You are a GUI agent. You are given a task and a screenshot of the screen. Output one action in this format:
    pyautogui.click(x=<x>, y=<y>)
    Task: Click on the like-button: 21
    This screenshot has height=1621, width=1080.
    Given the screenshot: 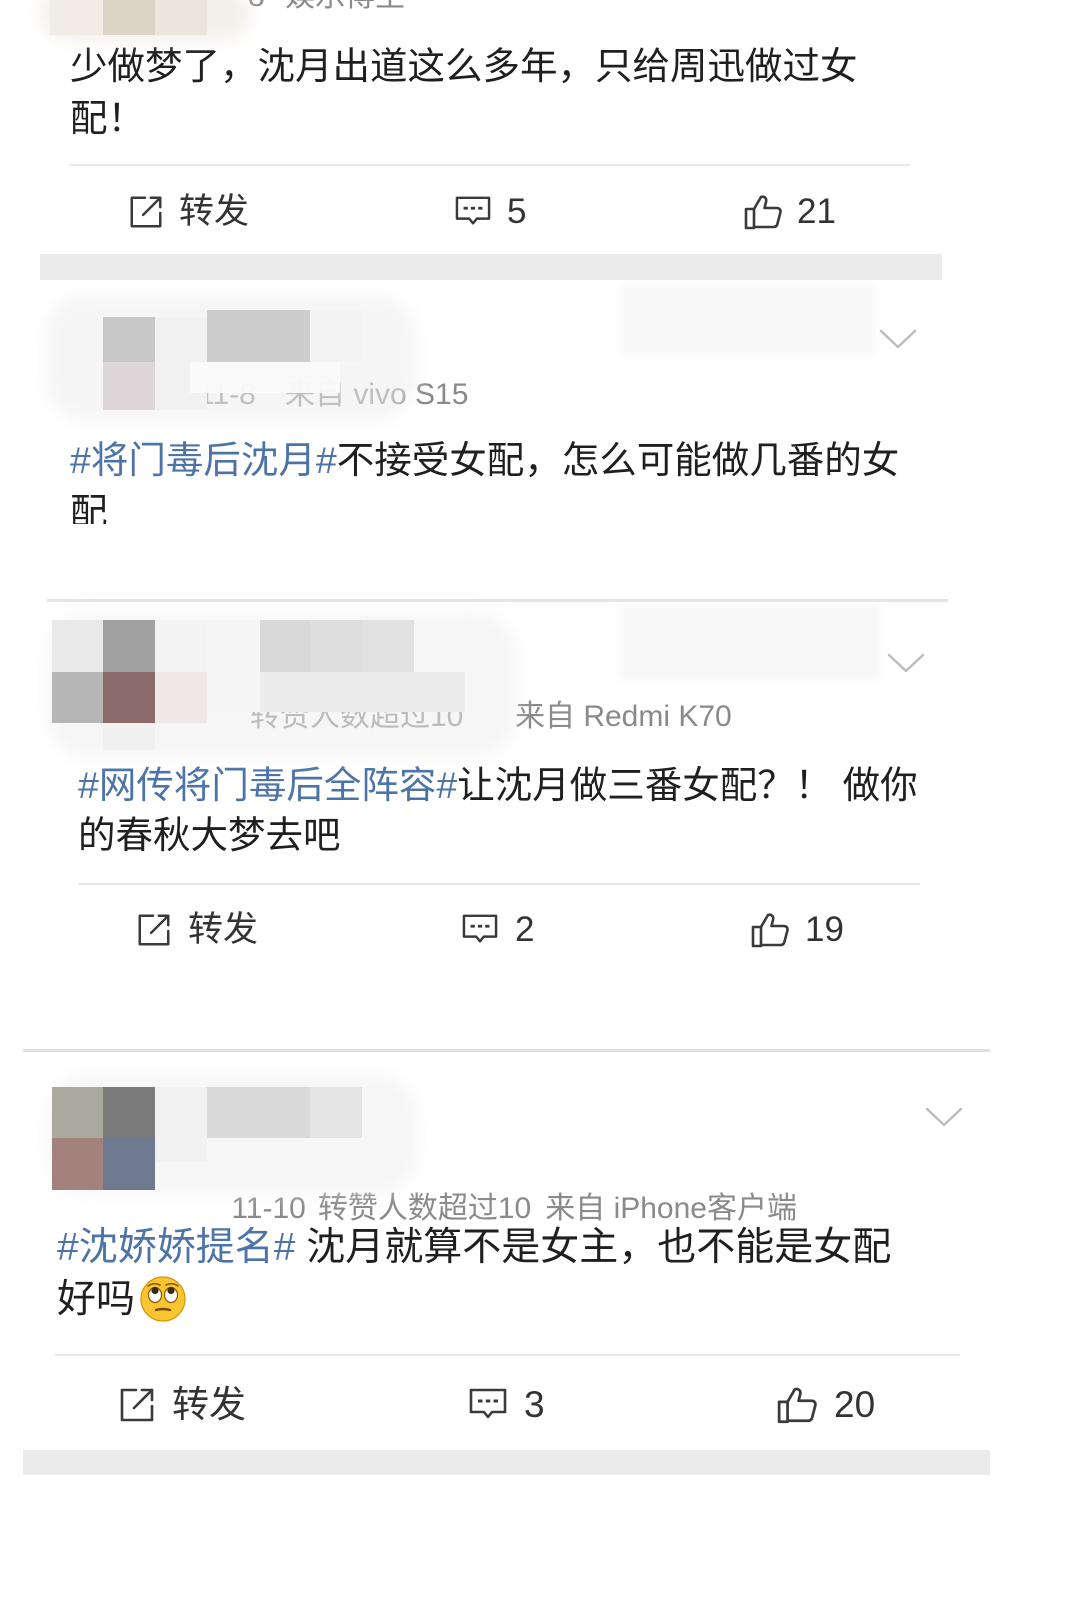 What is the action you would take?
    pyautogui.click(x=789, y=212)
    